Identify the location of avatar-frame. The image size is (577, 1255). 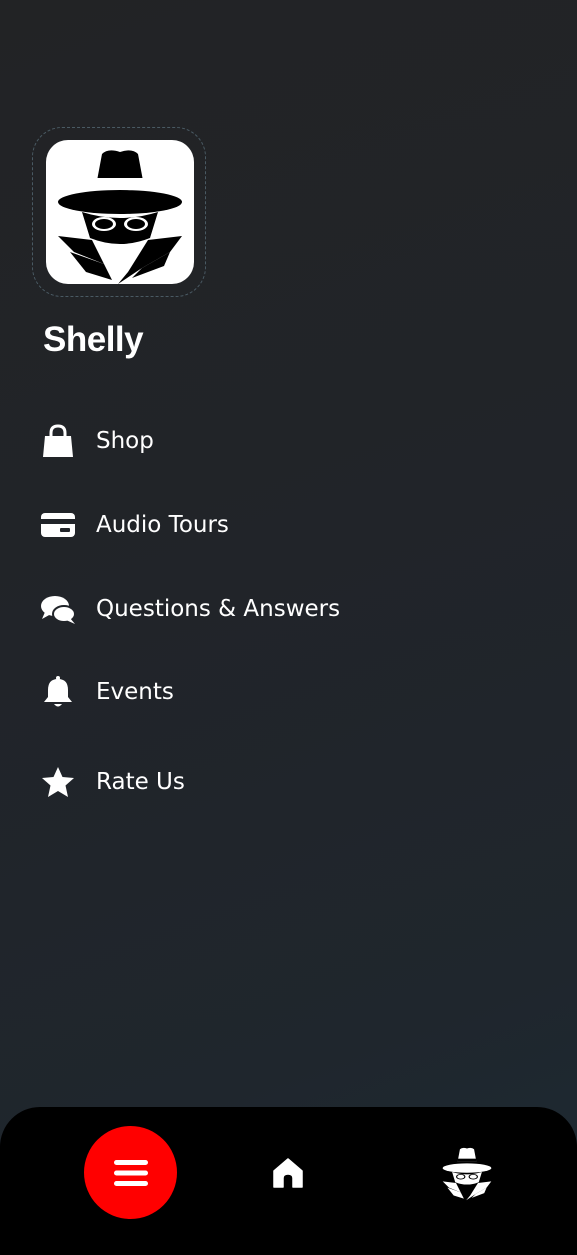
(119, 212).